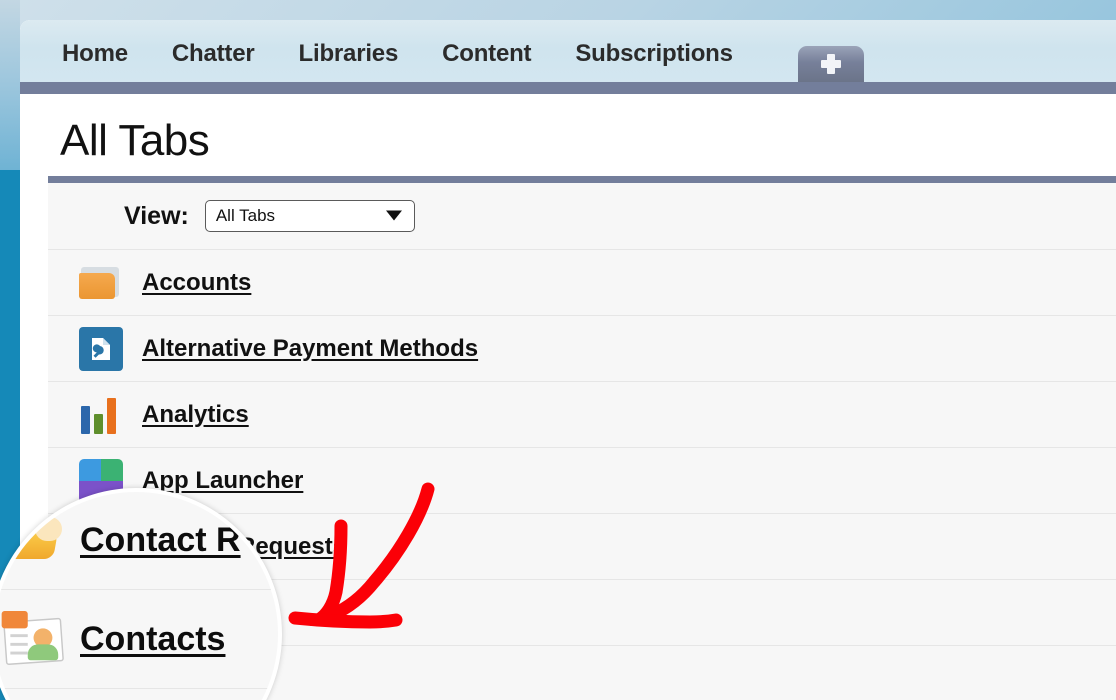 The image size is (1116, 700). Describe the element at coordinates (35, 541) in the screenshot. I see `hand-icon` at that location.